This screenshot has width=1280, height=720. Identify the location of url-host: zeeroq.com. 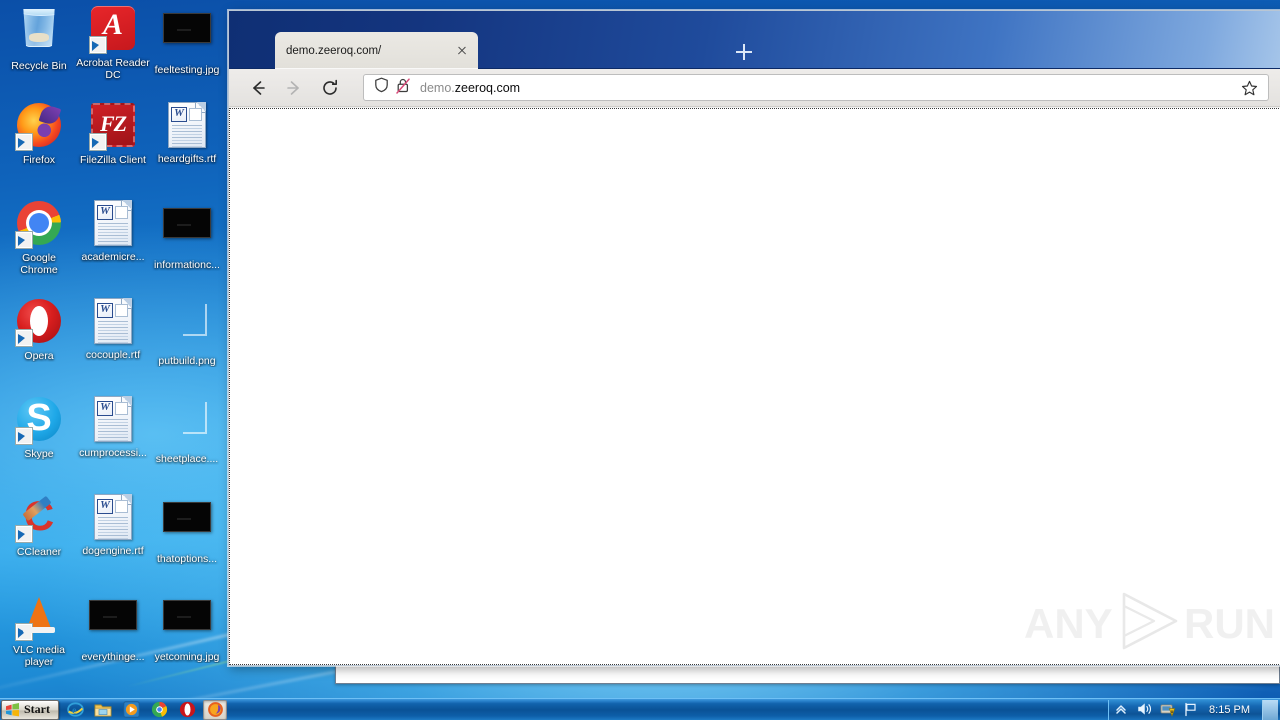
(487, 87).